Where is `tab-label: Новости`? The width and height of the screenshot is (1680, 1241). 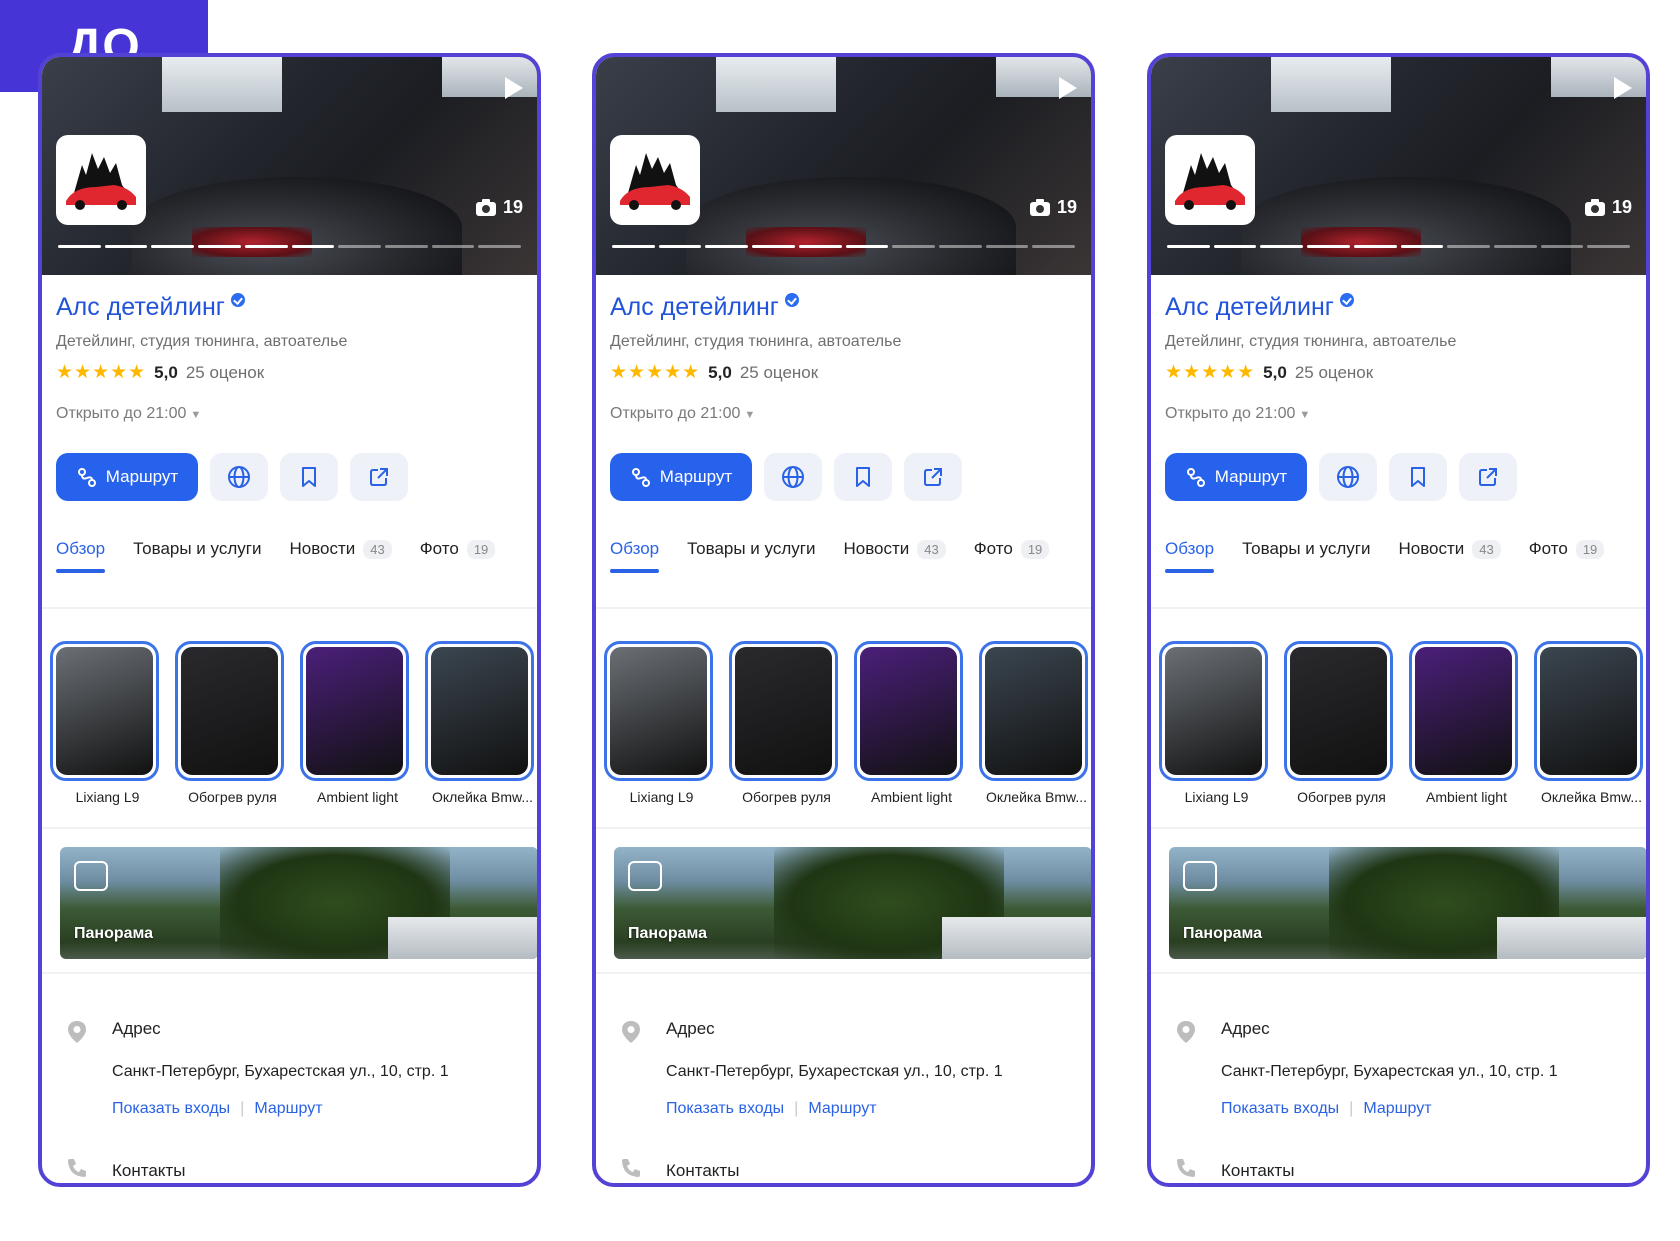 tab-label: Новости is located at coordinates (876, 548).